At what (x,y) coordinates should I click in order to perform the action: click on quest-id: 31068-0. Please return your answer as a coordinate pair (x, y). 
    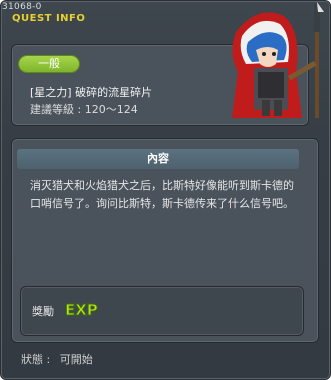
    Looking at the image, I should click on (22, 7).